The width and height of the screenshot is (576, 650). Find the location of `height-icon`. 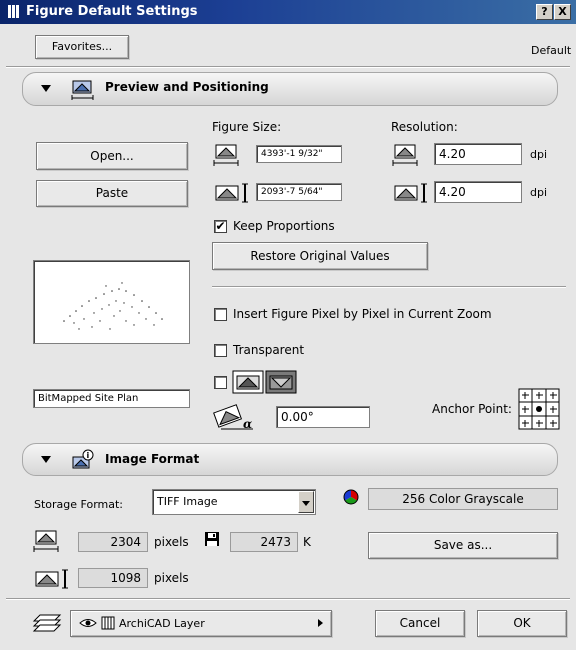

height-icon is located at coordinates (231, 193).